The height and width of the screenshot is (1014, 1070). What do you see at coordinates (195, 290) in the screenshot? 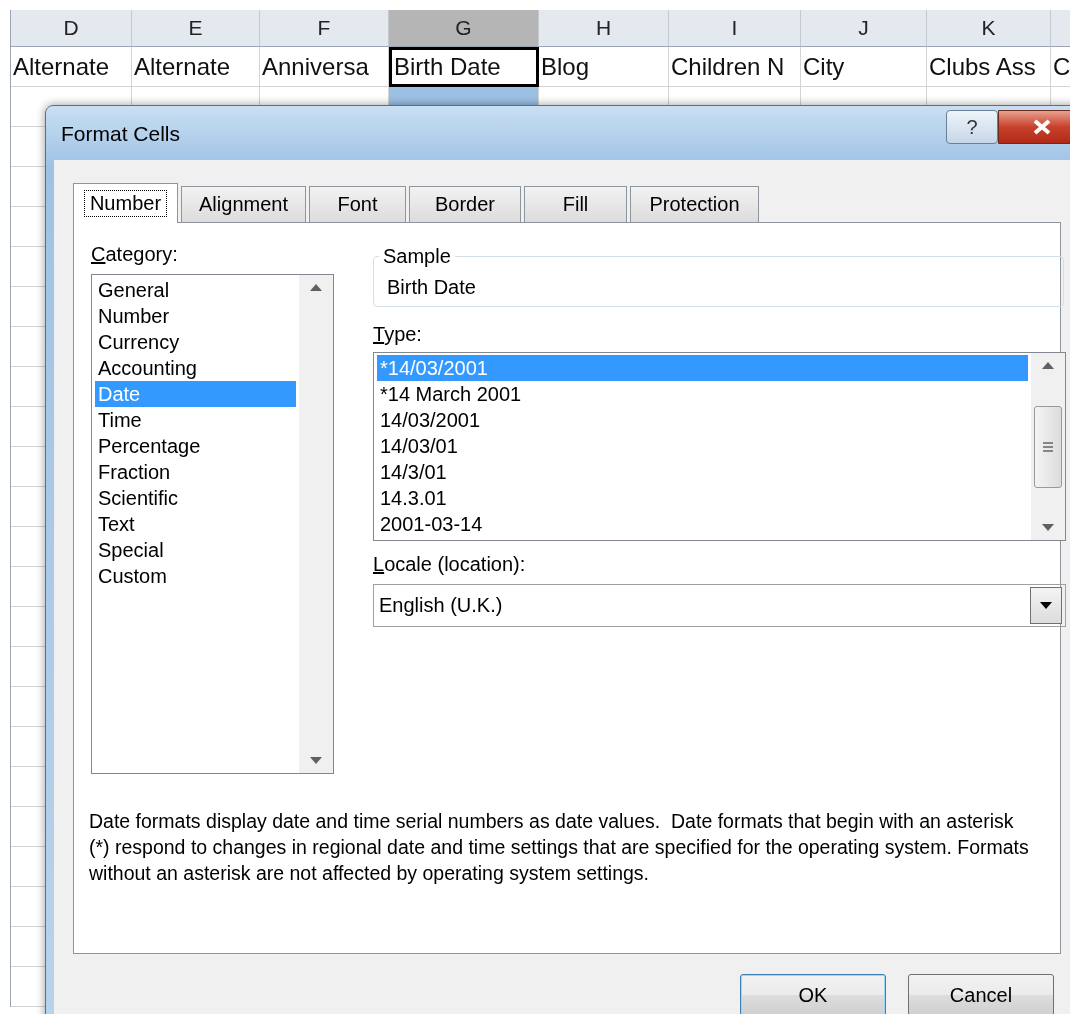
I see `list-item: General` at bounding box center [195, 290].